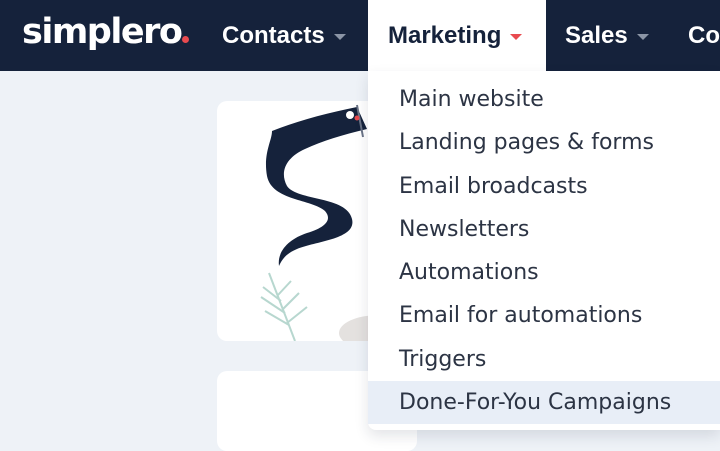 The width and height of the screenshot is (720, 451). What do you see at coordinates (273, 35) in the screenshot?
I see `nav-item-label: Contacts` at bounding box center [273, 35].